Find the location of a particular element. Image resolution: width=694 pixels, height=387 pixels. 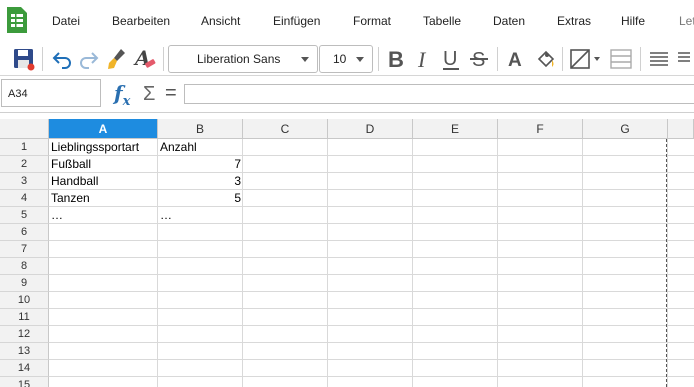

font-name-select: Liberation Sans is located at coordinates (243, 59).